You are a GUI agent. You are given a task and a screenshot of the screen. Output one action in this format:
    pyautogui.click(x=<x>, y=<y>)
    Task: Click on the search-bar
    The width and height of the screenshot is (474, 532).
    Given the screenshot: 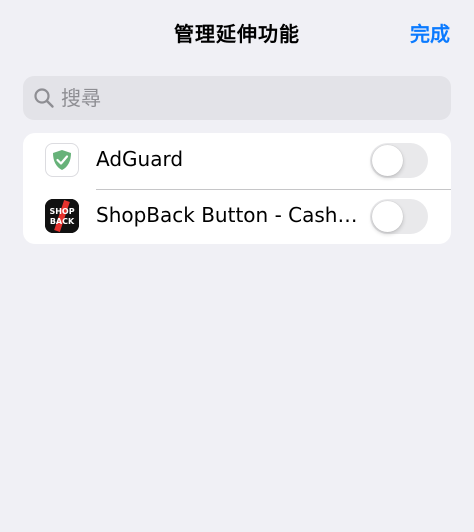 What is the action you would take?
    pyautogui.click(x=237, y=98)
    